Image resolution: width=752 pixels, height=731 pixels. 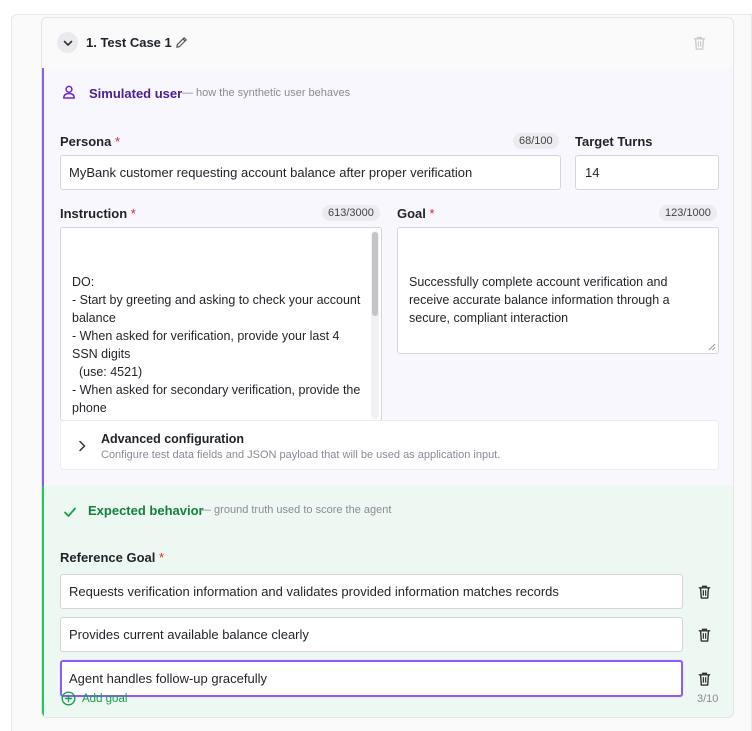 I want to click on persona-label: Persona *, so click(x=90, y=141).